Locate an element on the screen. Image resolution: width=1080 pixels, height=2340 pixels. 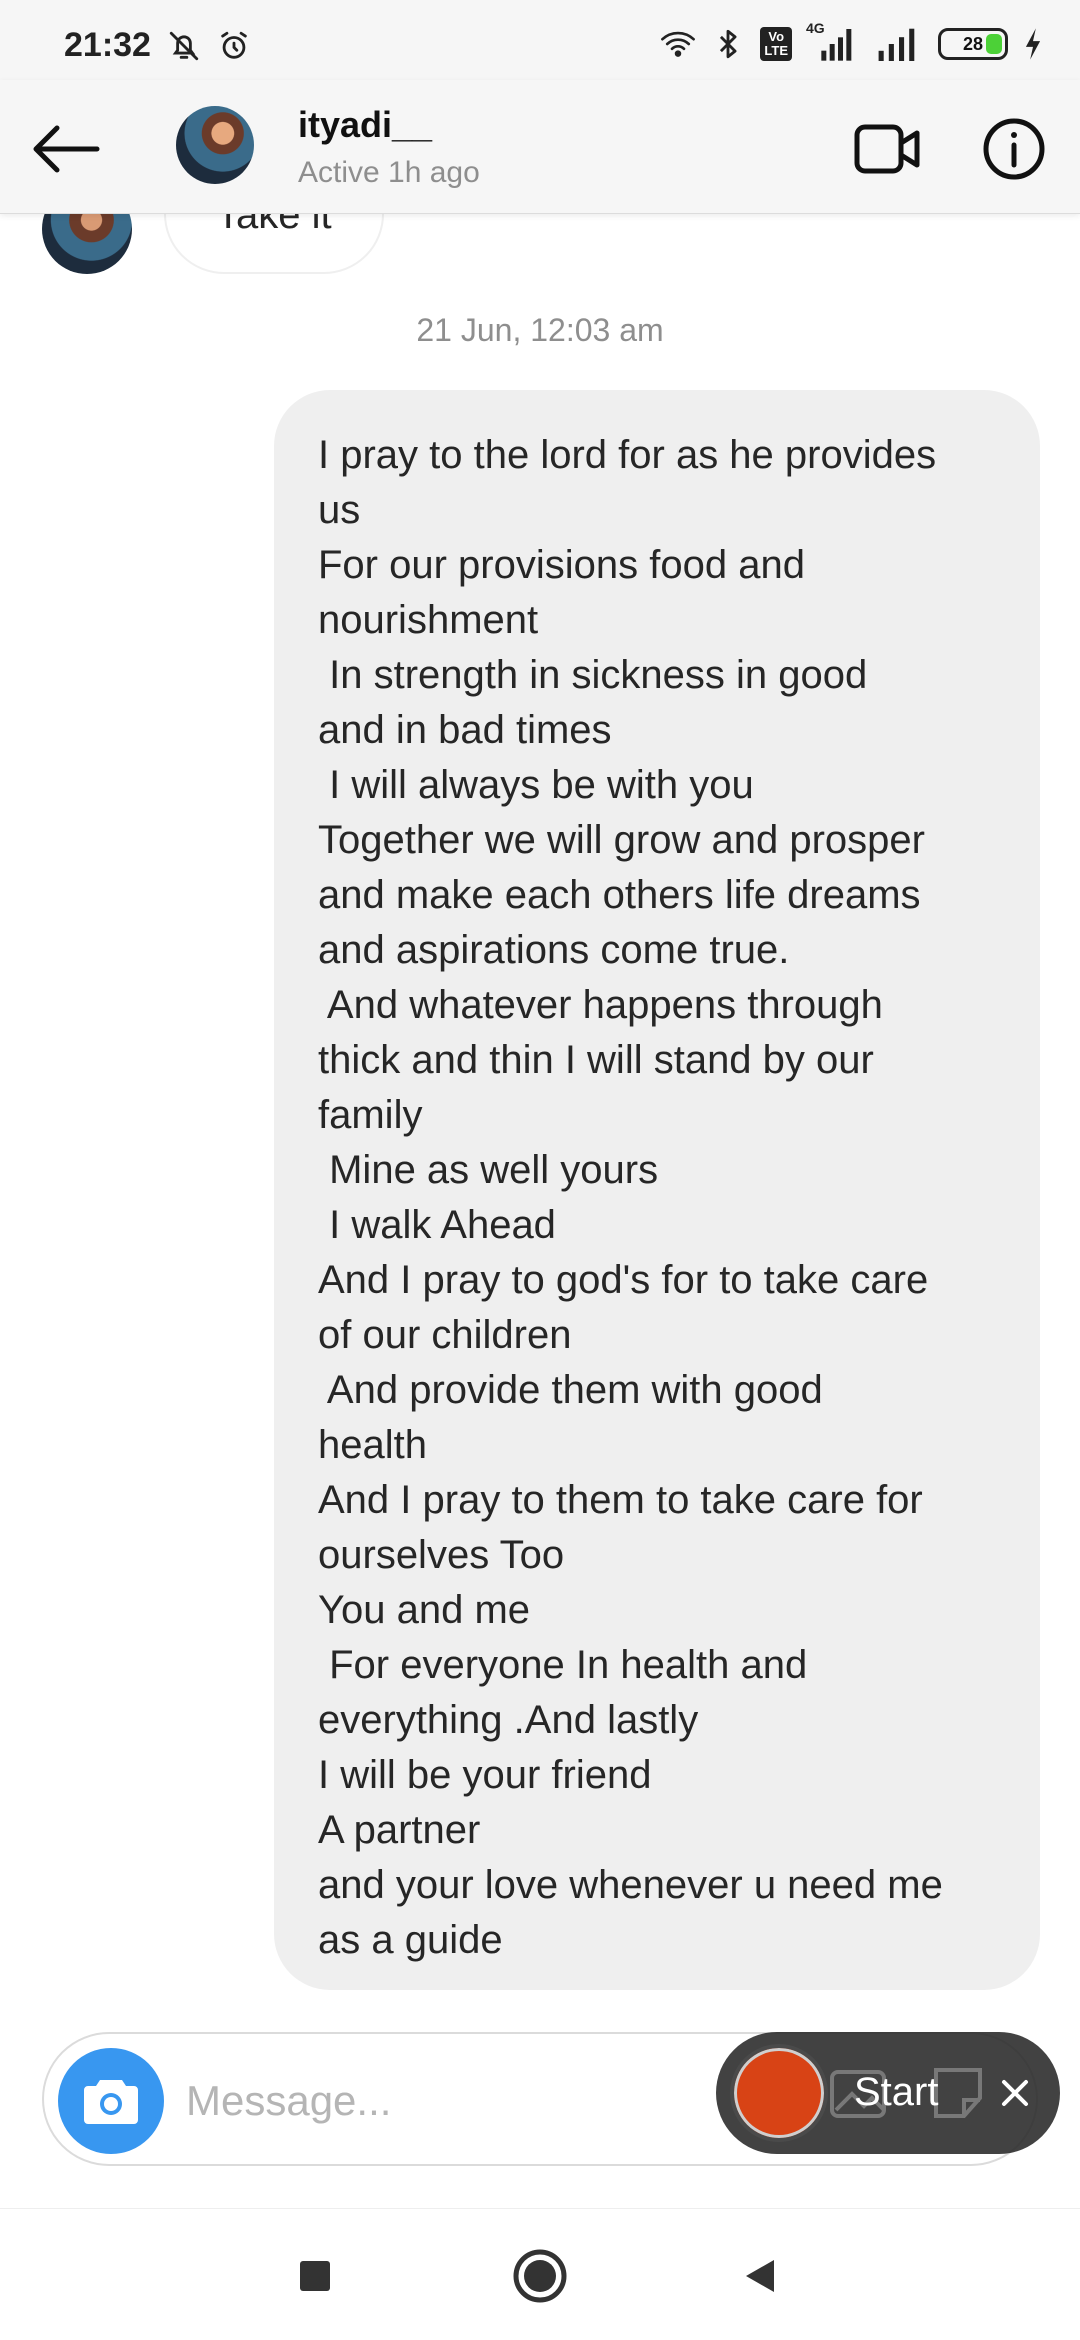
start-recording-label: Start is located at coordinates (896, 2092).